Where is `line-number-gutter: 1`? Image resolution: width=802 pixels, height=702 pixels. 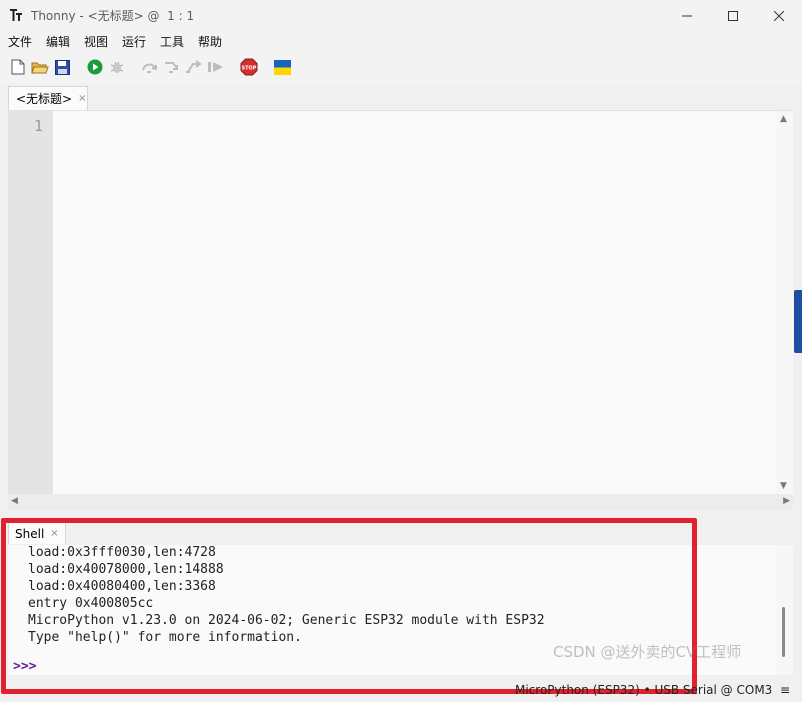
line-number-gutter: 1 is located at coordinates (30, 303).